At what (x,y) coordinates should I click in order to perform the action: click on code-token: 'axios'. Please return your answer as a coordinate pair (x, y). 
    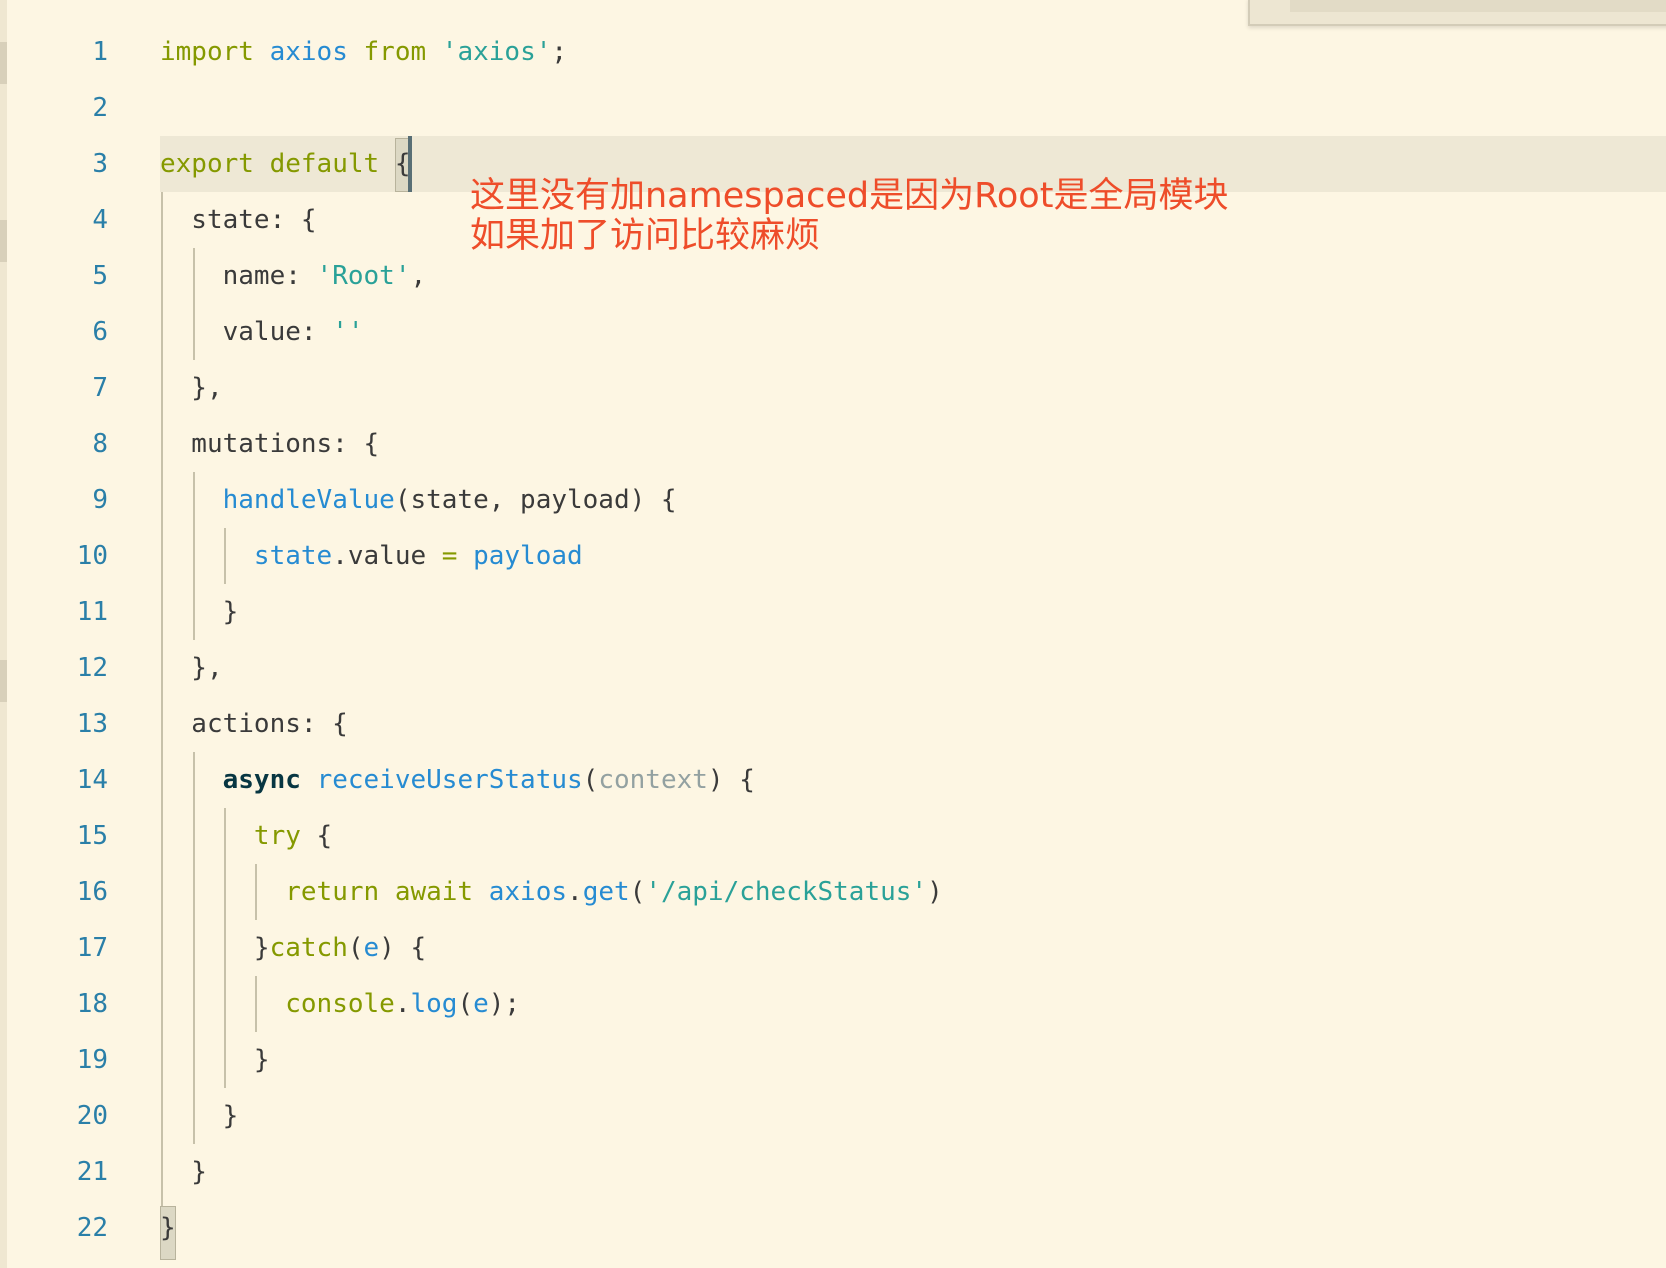
    Looking at the image, I should click on (496, 52).